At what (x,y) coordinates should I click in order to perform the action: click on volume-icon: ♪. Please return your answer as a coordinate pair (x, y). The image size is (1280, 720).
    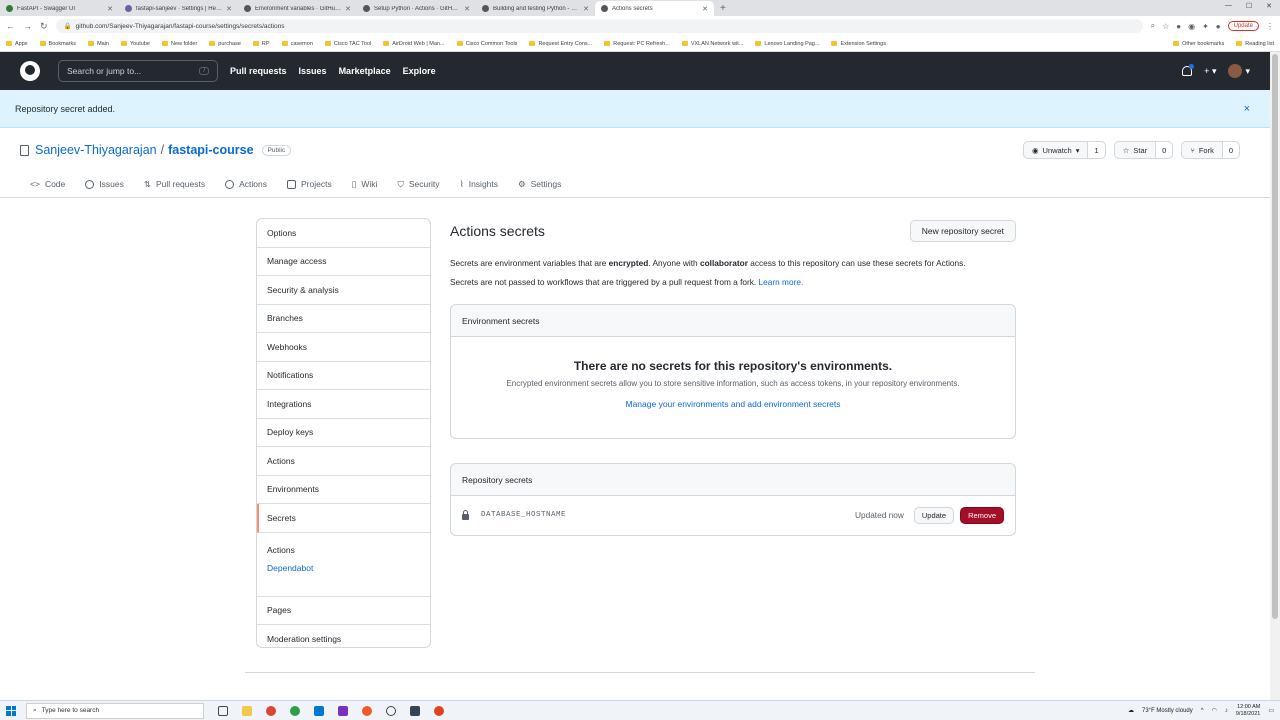
    Looking at the image, I should click on (1226, 711).